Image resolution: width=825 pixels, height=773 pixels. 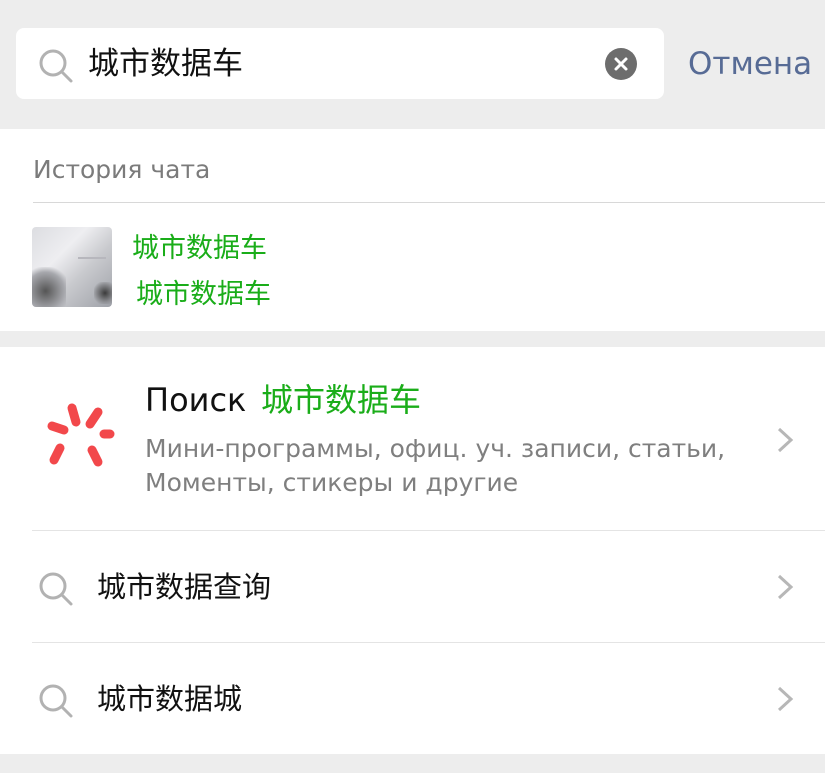 What do you see at coordinates (72, 267) in the screenshot?
I see `avatar` at bounding box center [72, 267].